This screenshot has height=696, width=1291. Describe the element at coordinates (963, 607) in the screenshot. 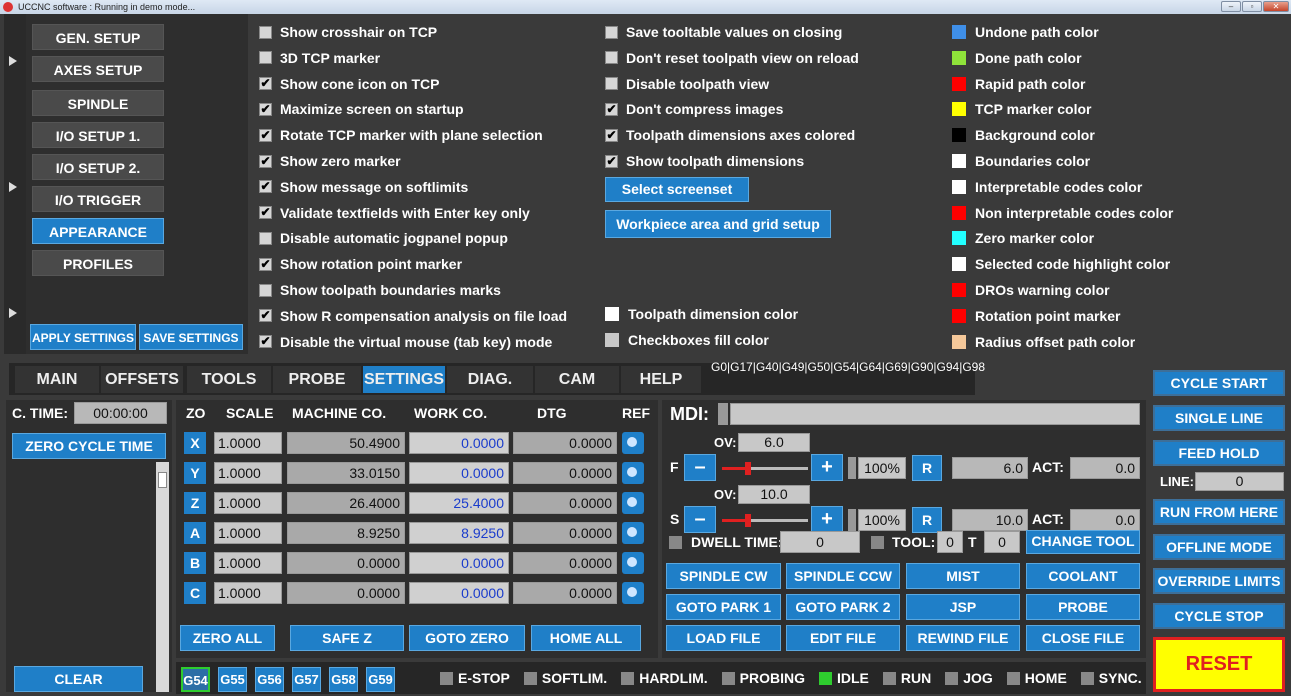

I see `jsp-button: JSP` at that location.